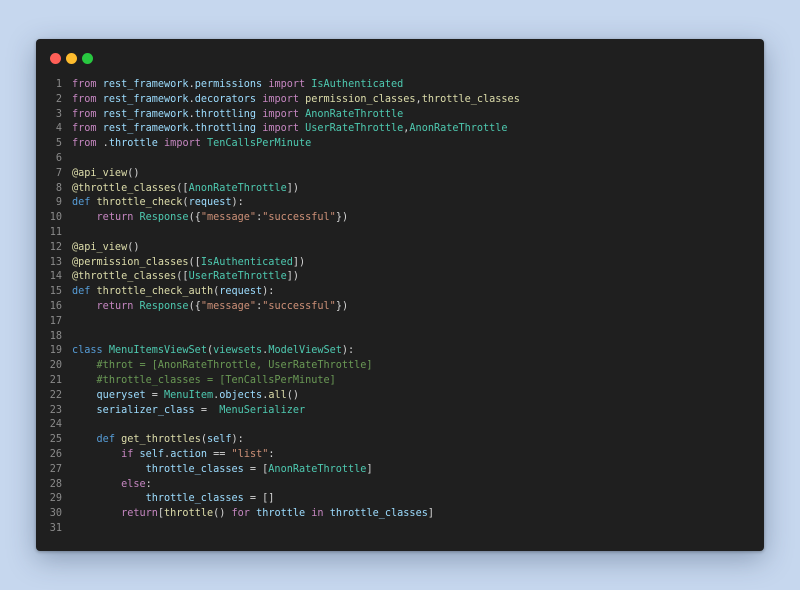  What do you see at coordinates (185, 189) in the screenshot?
I see `code-text: @throttle_classes([AnonRateThrottle])` at bounding box center [185, 189].